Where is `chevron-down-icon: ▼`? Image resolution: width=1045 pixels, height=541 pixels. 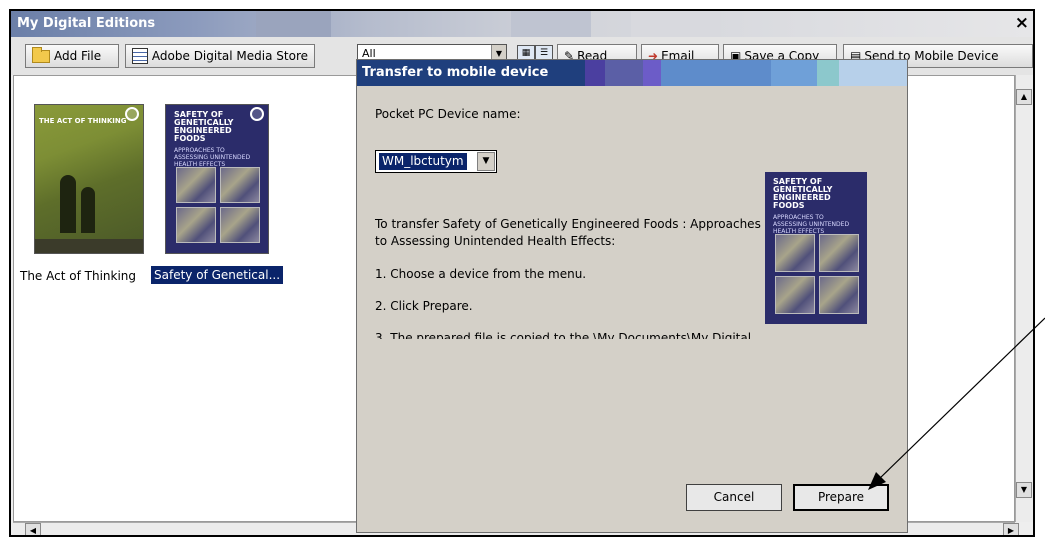 chevron-down-icon: ▼ is located at coordinates (486, 161).